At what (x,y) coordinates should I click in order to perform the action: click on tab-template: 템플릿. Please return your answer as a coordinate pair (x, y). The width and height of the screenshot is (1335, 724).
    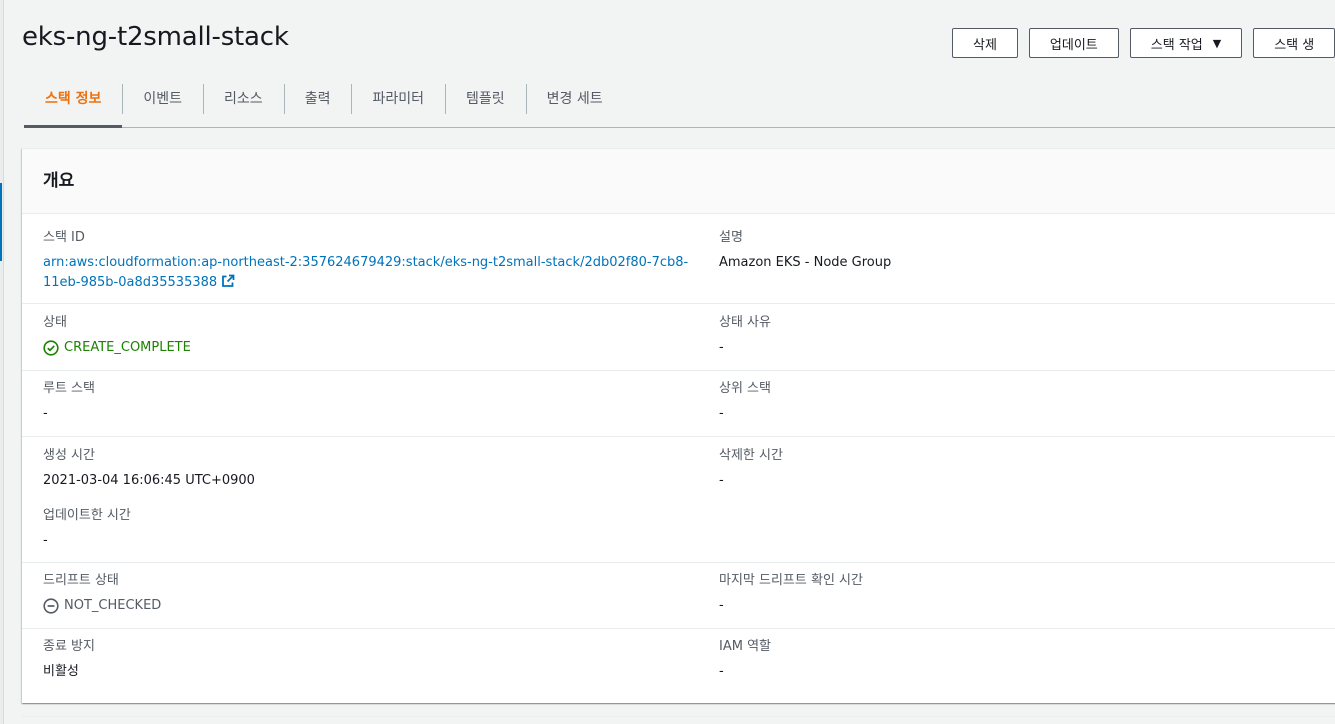
    Looking at the image, I should click on (485, 104).